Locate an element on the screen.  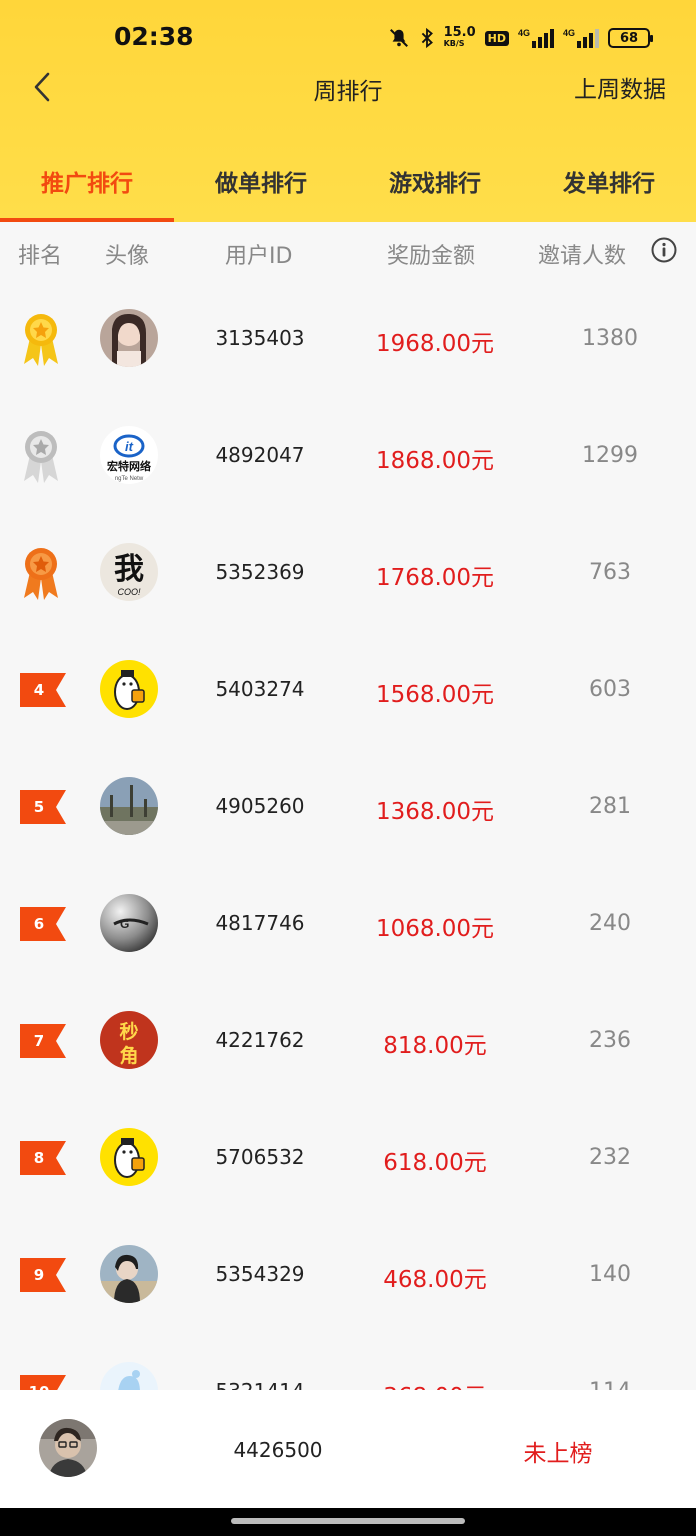
user-id: 4817746 is located at coordinates (260, 923).